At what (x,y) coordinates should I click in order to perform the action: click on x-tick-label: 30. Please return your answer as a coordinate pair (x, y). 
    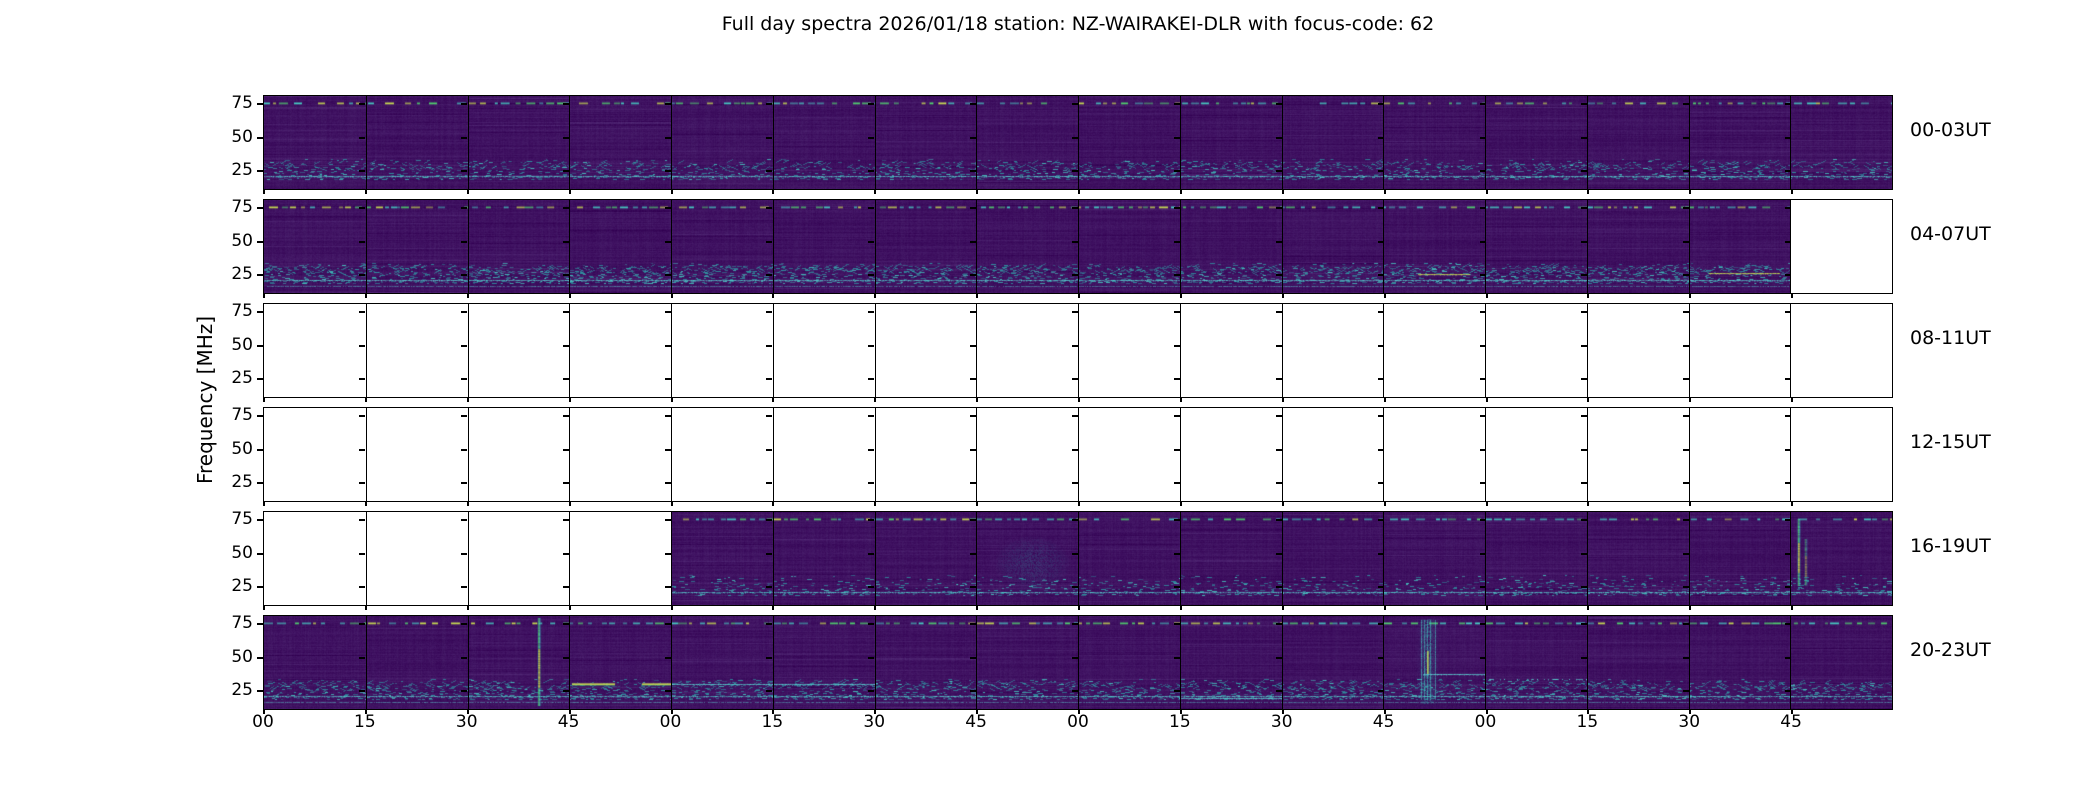
    Looking at the image, I should click on (466, 722).